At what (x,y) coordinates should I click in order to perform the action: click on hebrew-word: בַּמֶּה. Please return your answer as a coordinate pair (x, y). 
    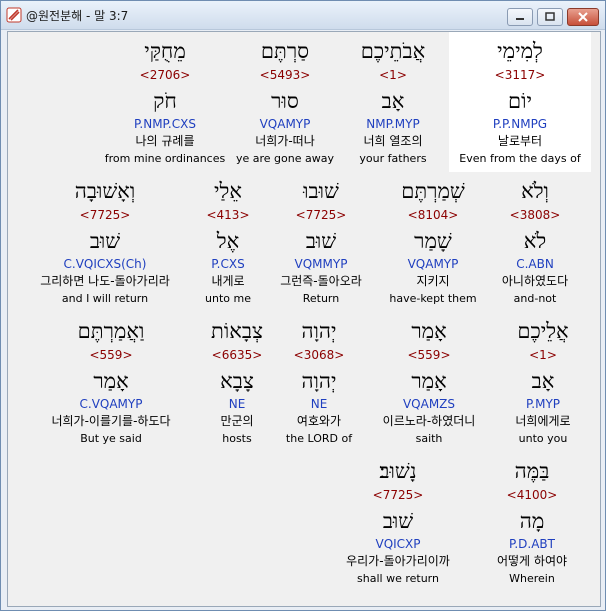
    Looking at the image, I should click on (532, 471).